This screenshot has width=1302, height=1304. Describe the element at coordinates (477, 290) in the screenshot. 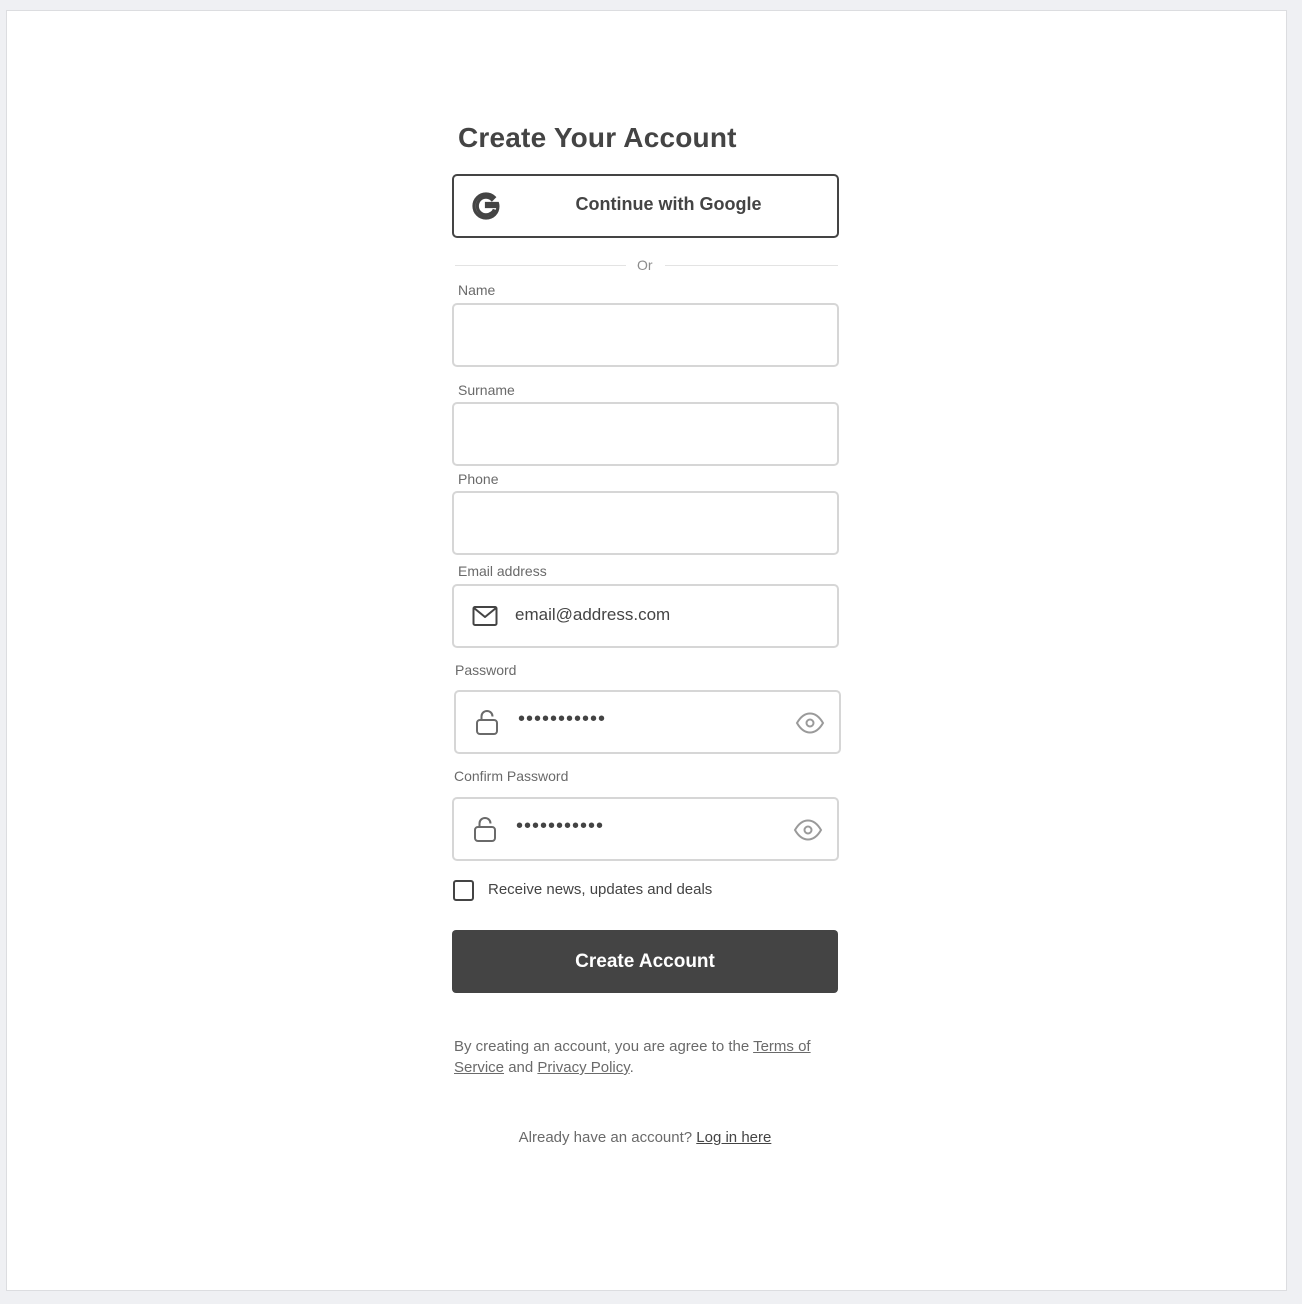

I see `name-label: Name` at that location.